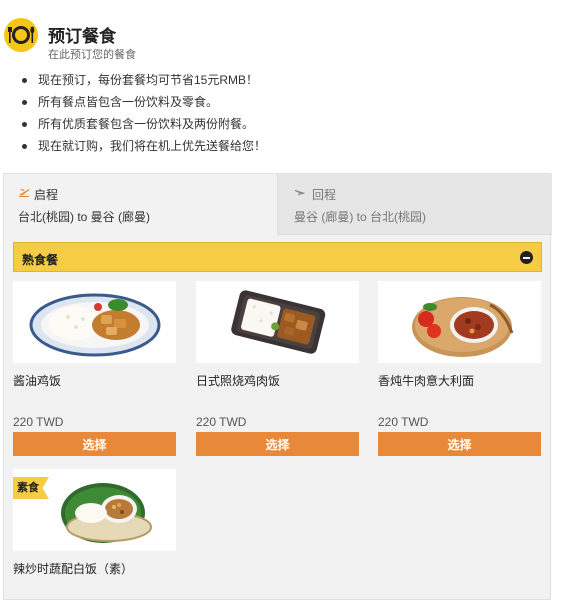  Describe the element at coordinates (84, 217) in the screenshot. I see `tab-outbound-route: 台北(桃园) to 曼谷 (廊曼)` at that location.